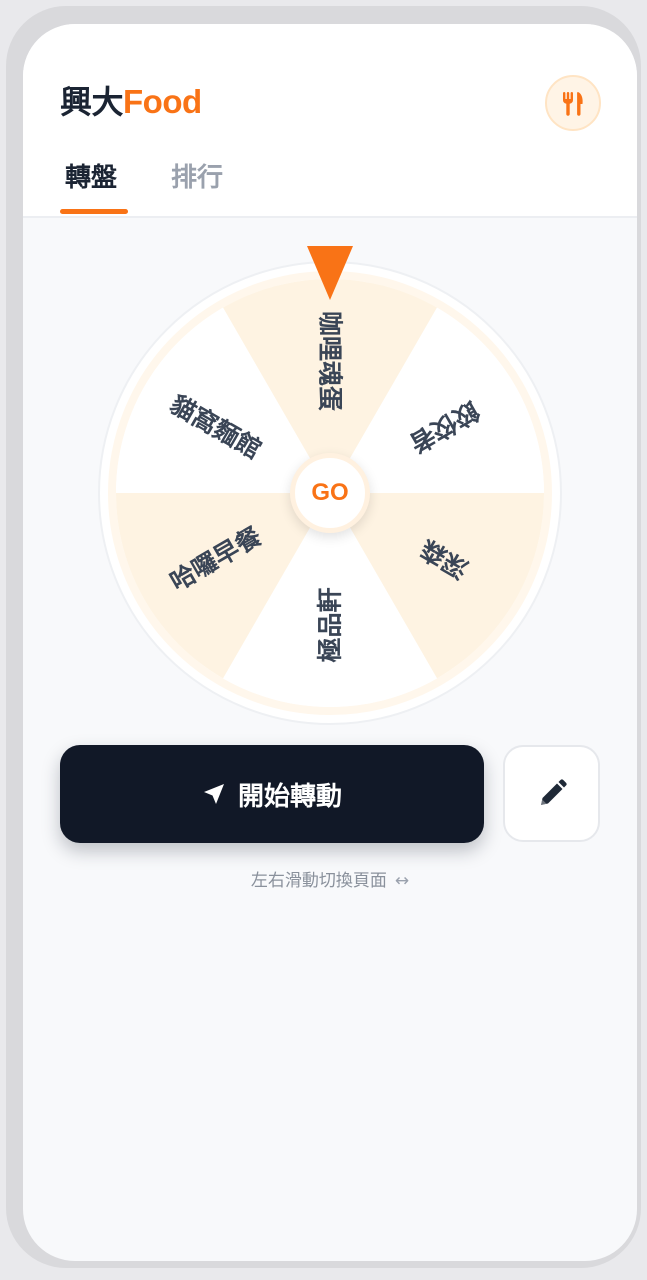 The width and height of the screenshot is (647, 1280). I want to click on active-tab-indicator, so click(94, 211).